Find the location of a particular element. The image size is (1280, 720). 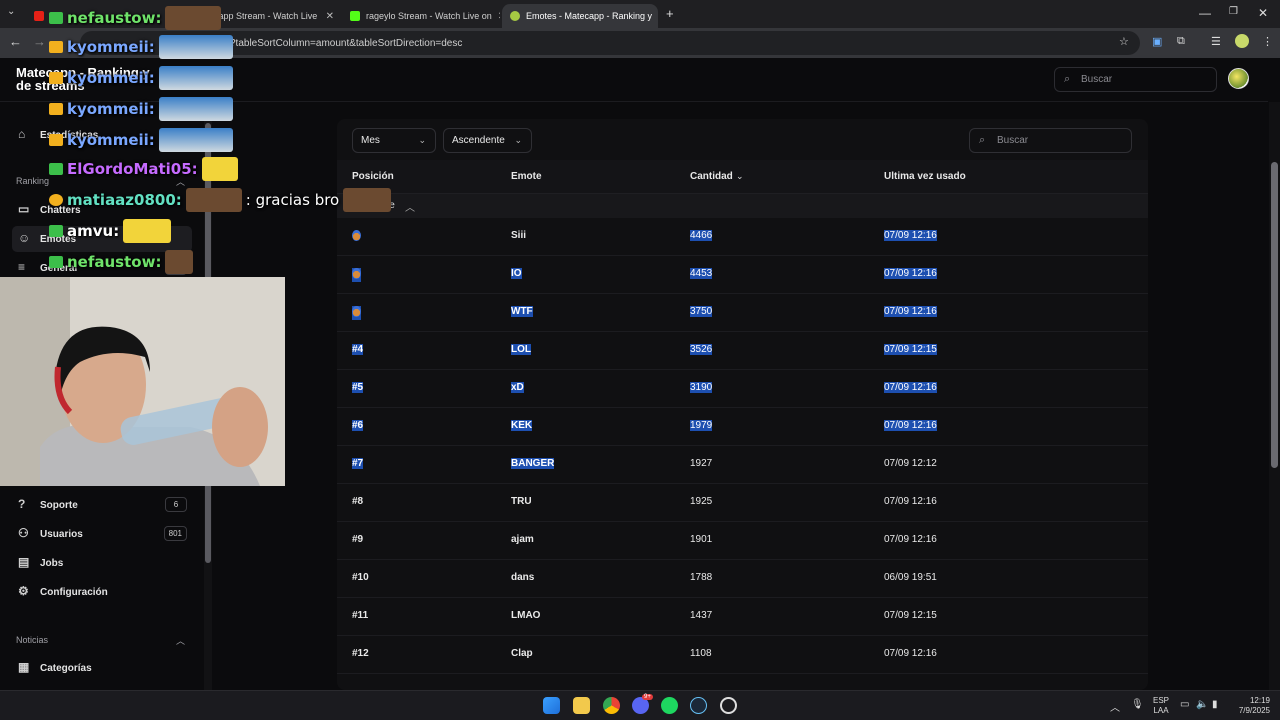

grid-icon: ▦ is located at coordinates (24, 667).